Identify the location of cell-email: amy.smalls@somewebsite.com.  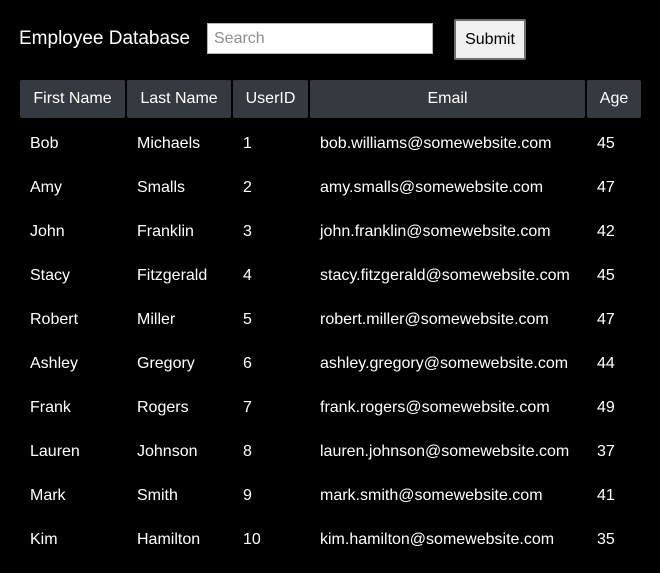
(432, 187).